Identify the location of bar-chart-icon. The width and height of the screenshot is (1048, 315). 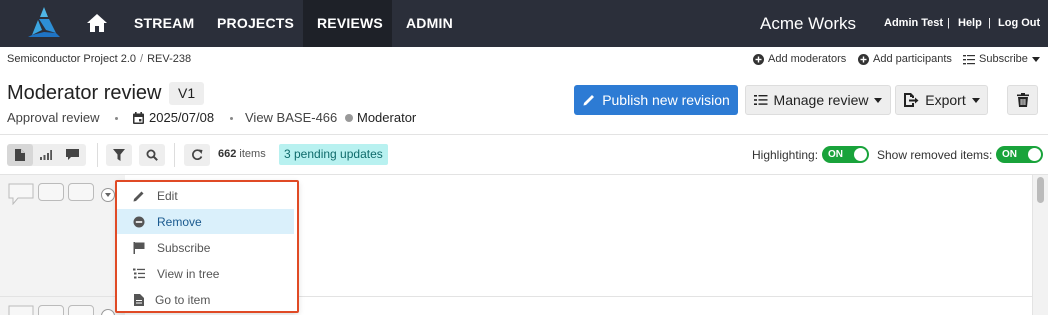
(46, 155).